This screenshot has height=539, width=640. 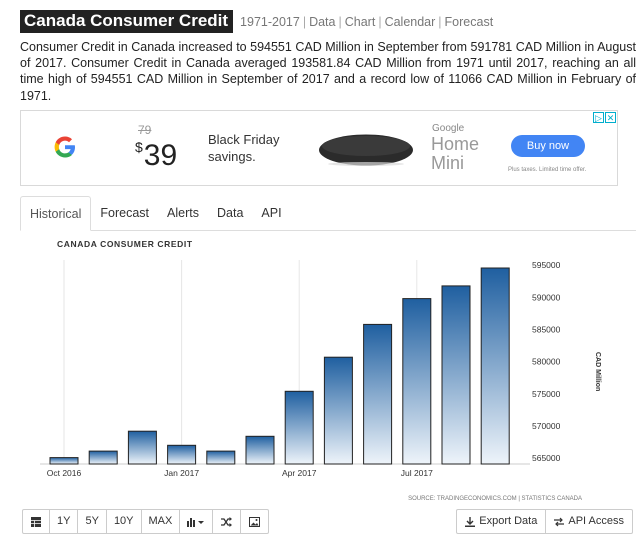 I want to click on ad-brand: Google, so click(x=448, y=128).